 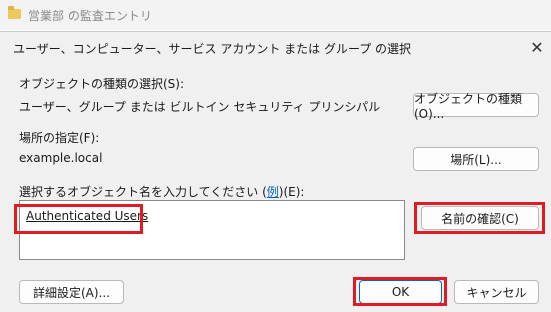 I want to click on dialog-title: ユーザー、コンピューター、サービス アカウント または グループ の選択, so click(x=212, y=49).